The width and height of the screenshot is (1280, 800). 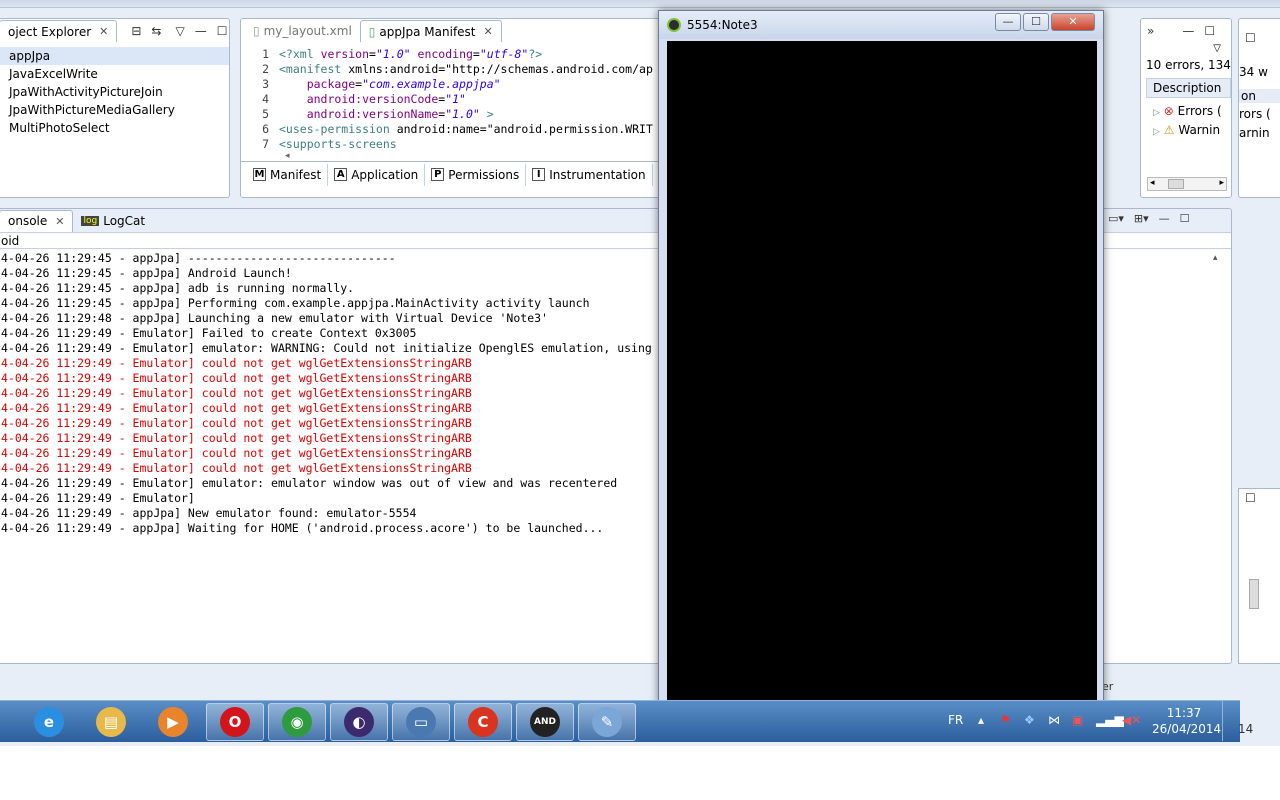 What do you see at coordinates (450, 156) in the screenshot?
I see `horizontal-scrollbar: ◂` at bounding box center [450, 156].